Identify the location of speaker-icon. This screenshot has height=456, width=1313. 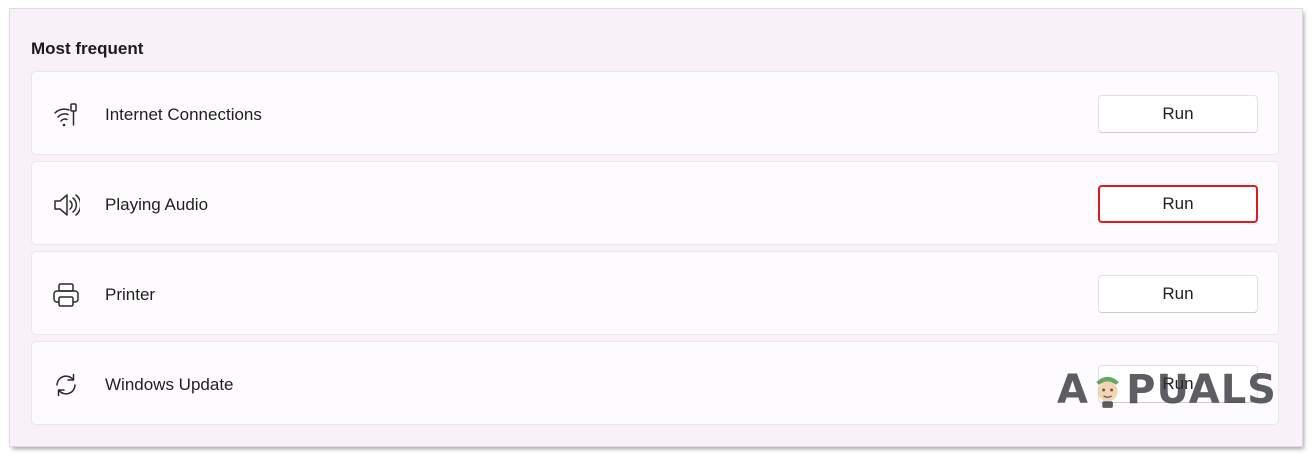
(66, 205).